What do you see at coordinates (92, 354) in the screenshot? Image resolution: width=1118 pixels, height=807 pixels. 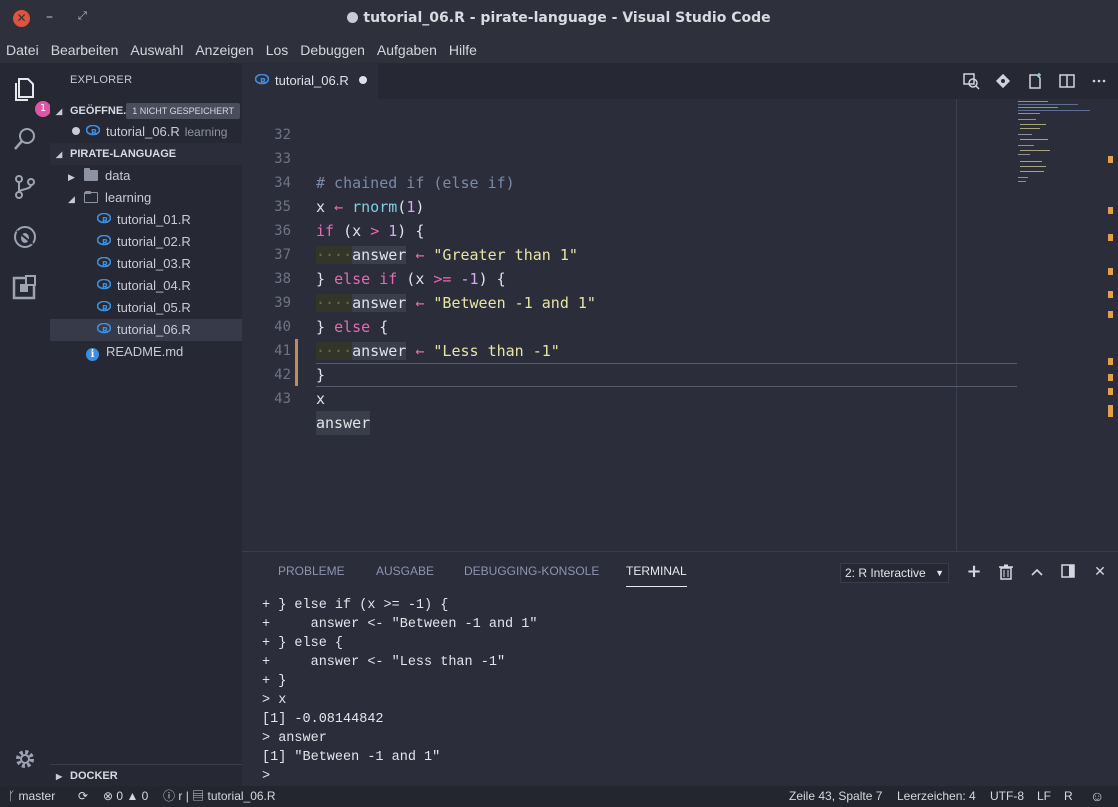 I see `info-icon: i` at bounding box center [92, 354].